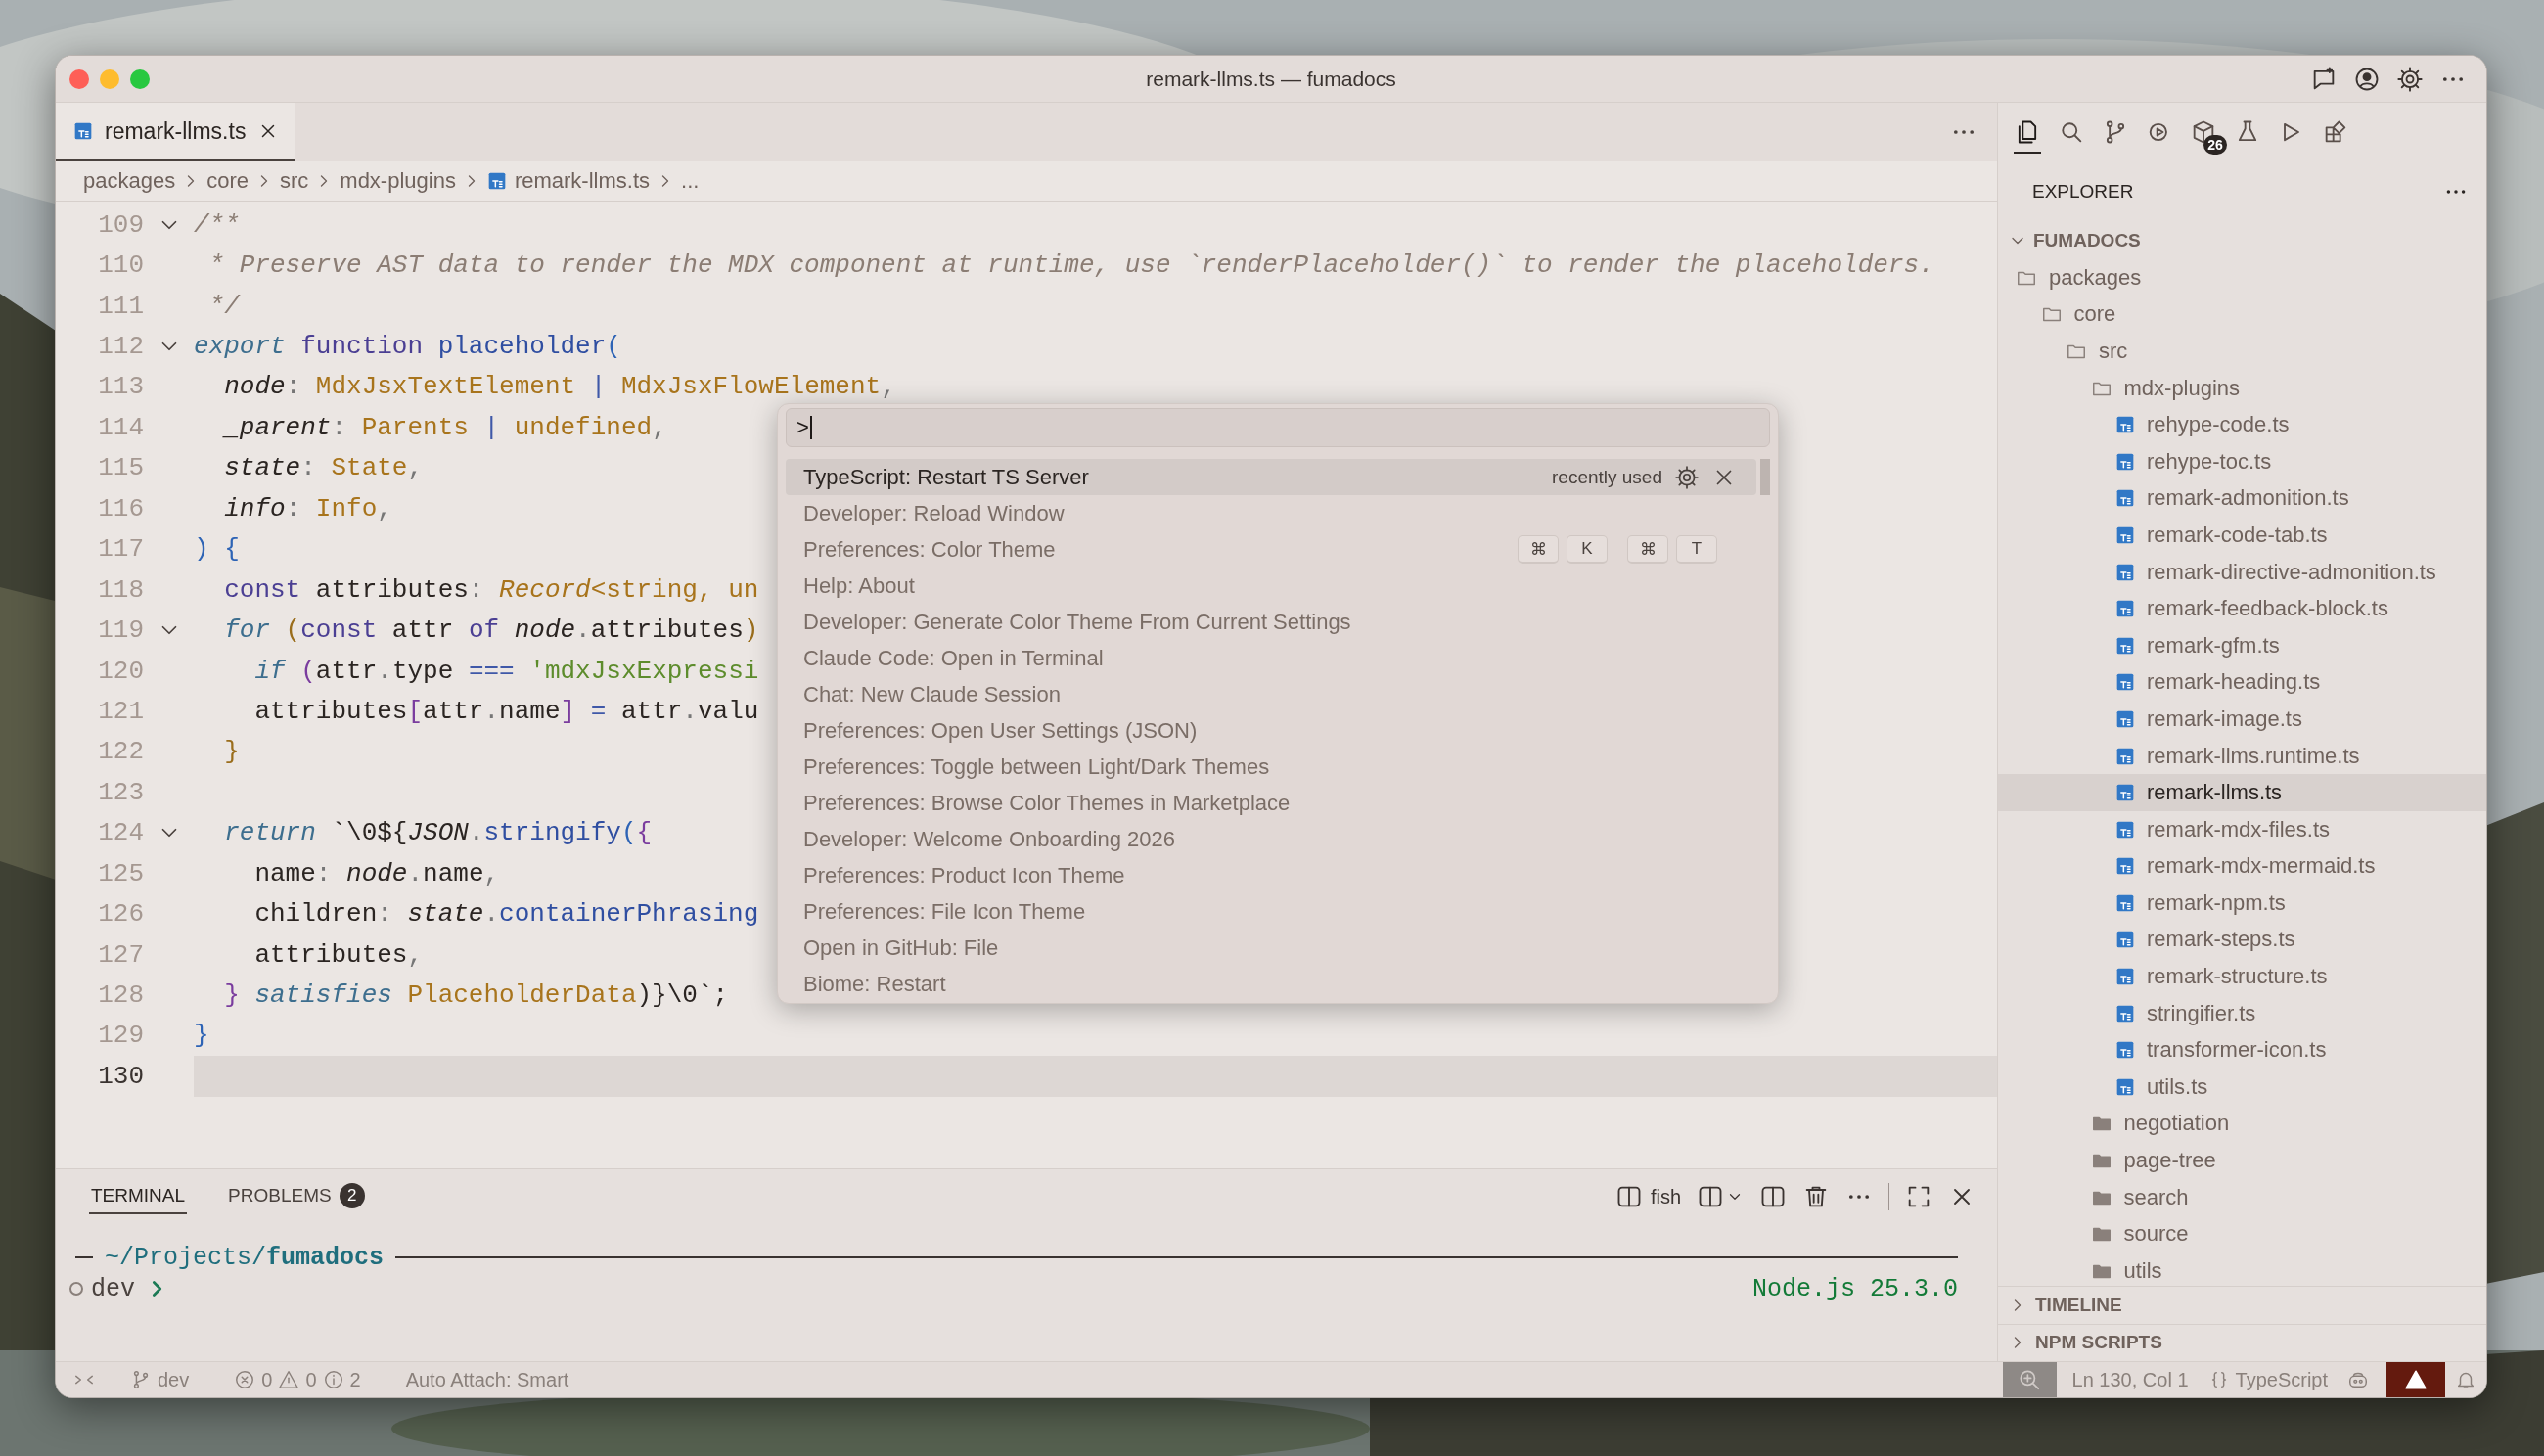 This screenshot has width=2544, height=1456. What do you see at coordinates (121, 306) in the screenshot?
I see `line-number: 111` at bounding box center [121, 306].